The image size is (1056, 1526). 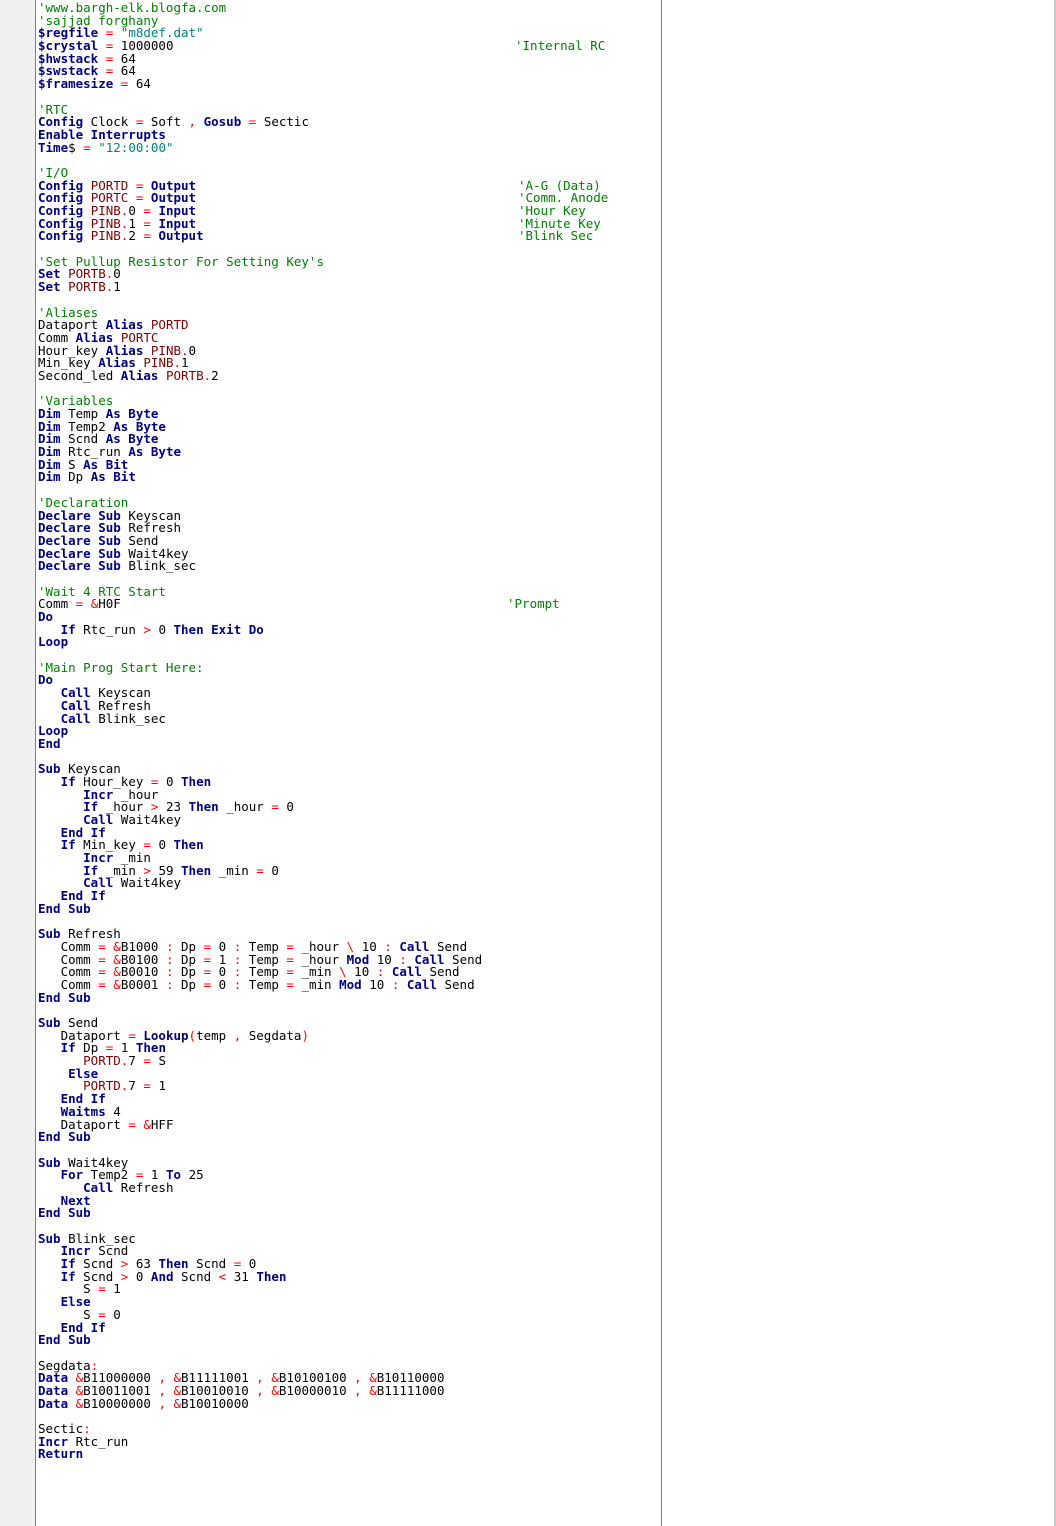 What do you see at coordinates (348, 604) in the screenshot?
I see `code-line: Comm = &H0F 'Prompt` at bounding box center [348, 604].